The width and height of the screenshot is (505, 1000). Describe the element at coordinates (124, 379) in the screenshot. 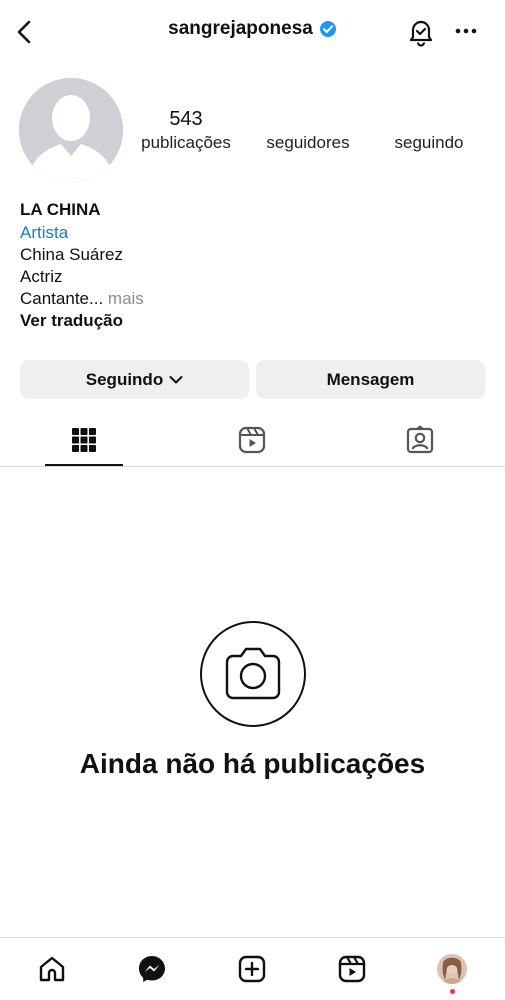

I see `following-button-label: Seguindo` at that location.